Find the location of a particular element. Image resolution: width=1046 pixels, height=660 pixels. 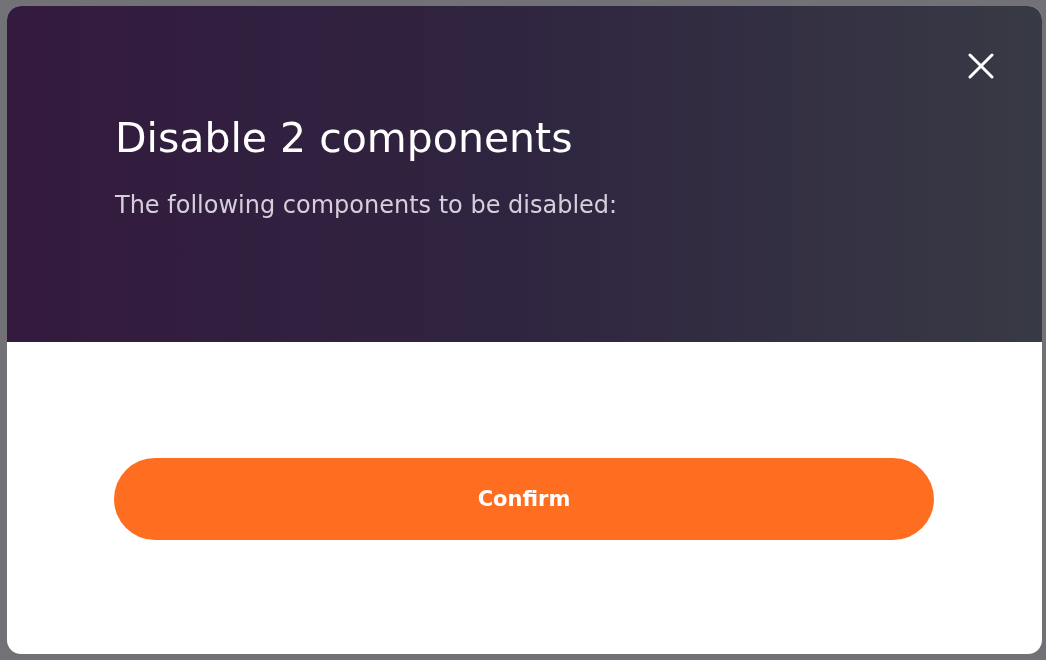

confirm-button: Confirm is located at coordinates (524, 499).